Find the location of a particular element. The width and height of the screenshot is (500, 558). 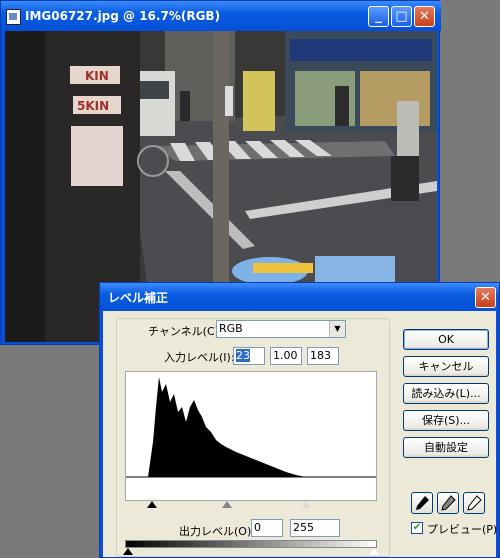

input-white-field: 183 is located at coordinates (323, 356).